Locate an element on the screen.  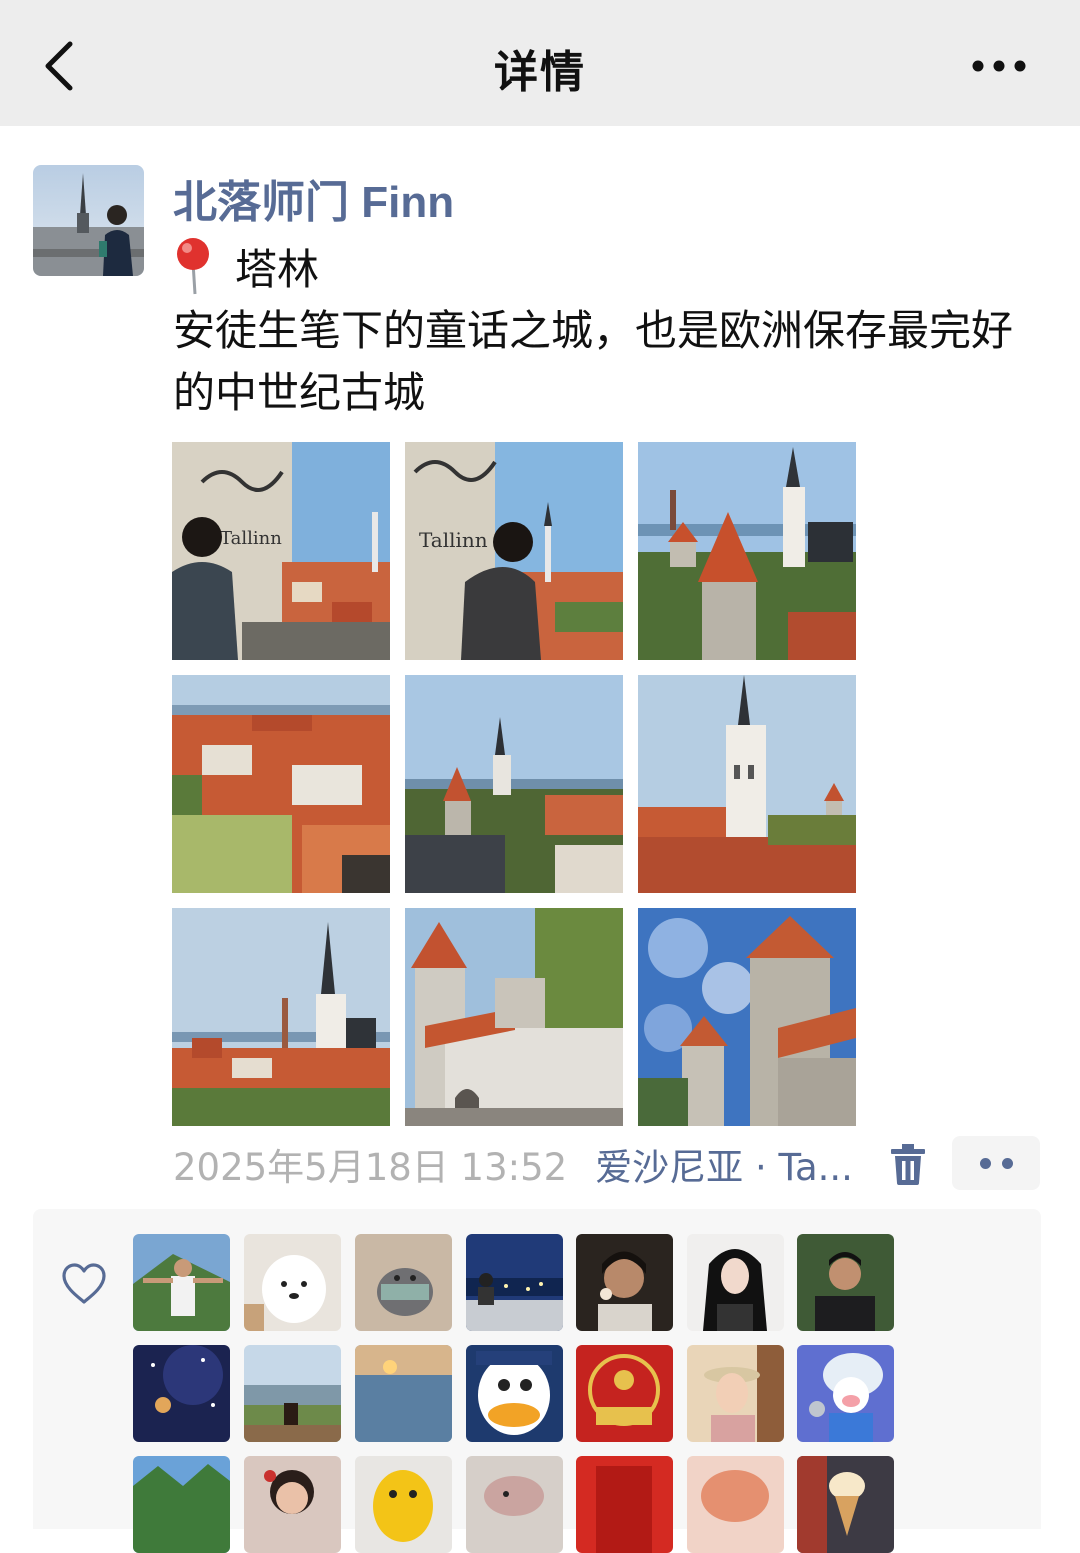
author-name: 北落师门 Finn is located at coordinates (313, 198).